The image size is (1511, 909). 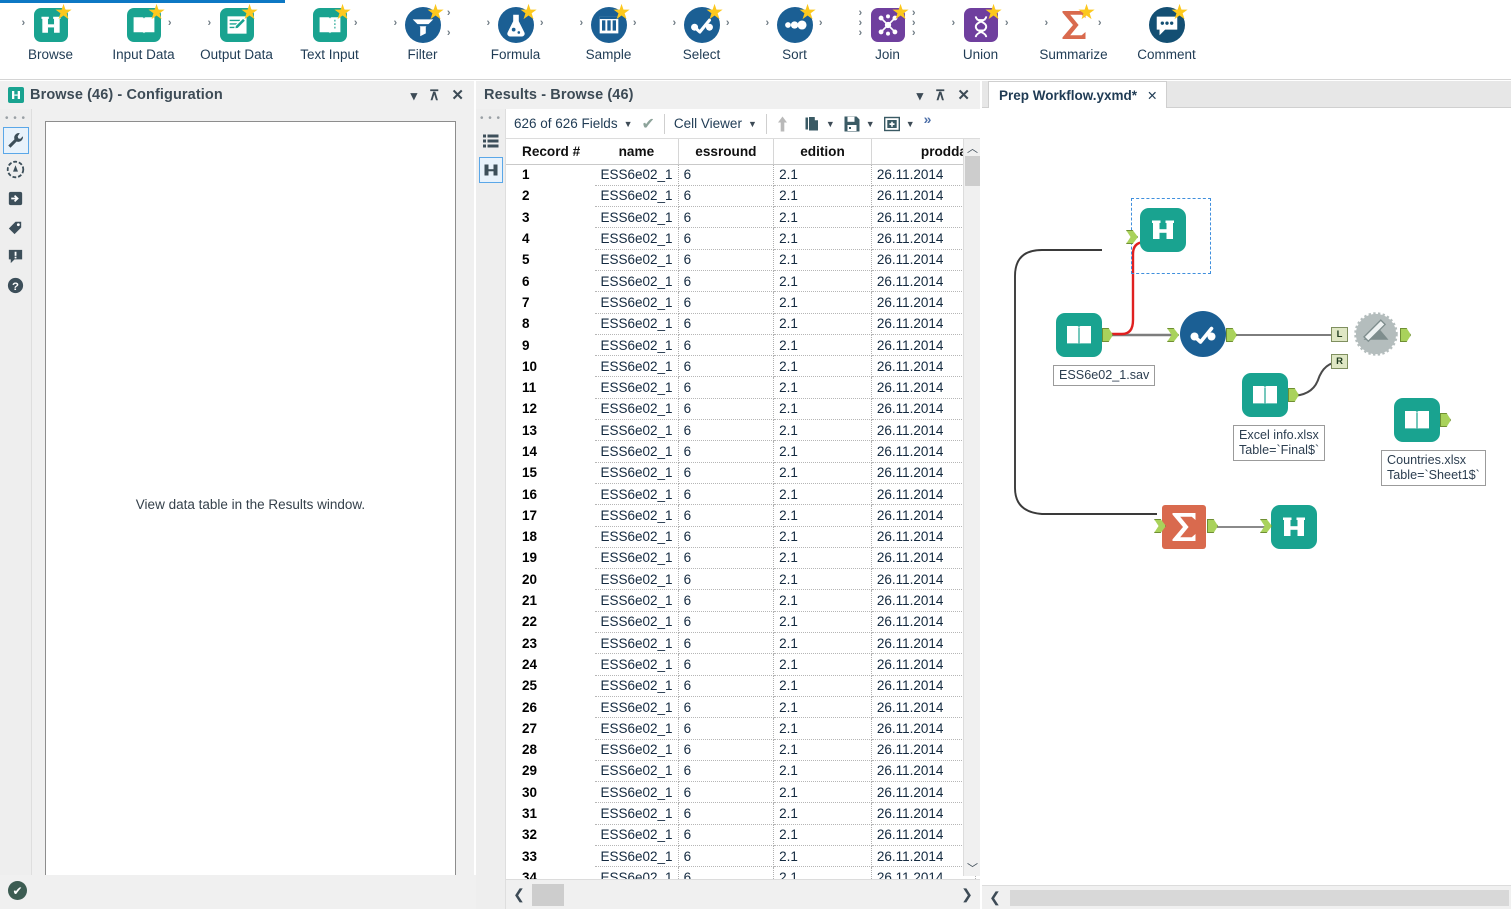 What do you see at coordinates (491, 141) in the screenshot?
I see `list-icon` at bounding box center [491, 141].